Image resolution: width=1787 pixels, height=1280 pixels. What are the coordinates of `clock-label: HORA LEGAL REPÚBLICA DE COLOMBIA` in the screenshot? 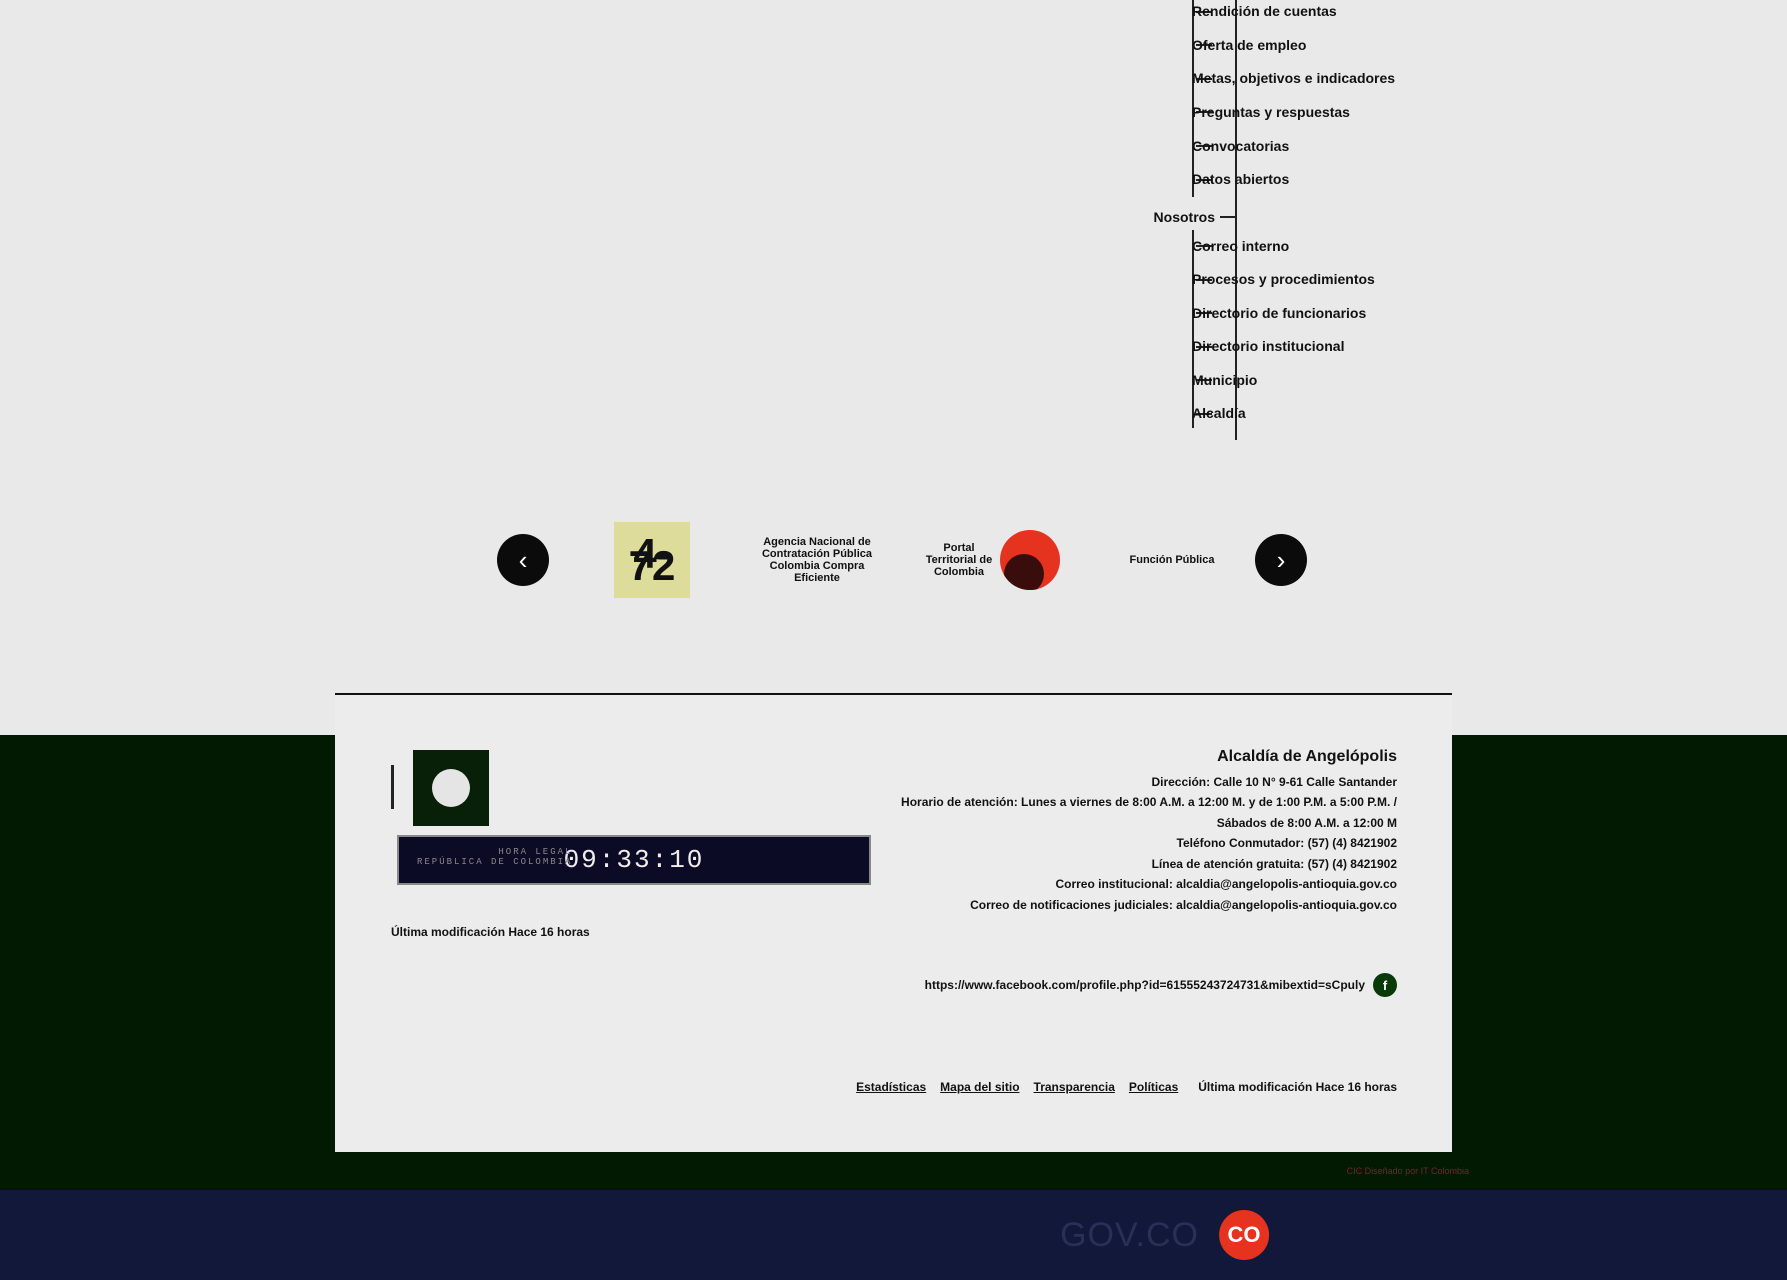 It's located at (494, 857).